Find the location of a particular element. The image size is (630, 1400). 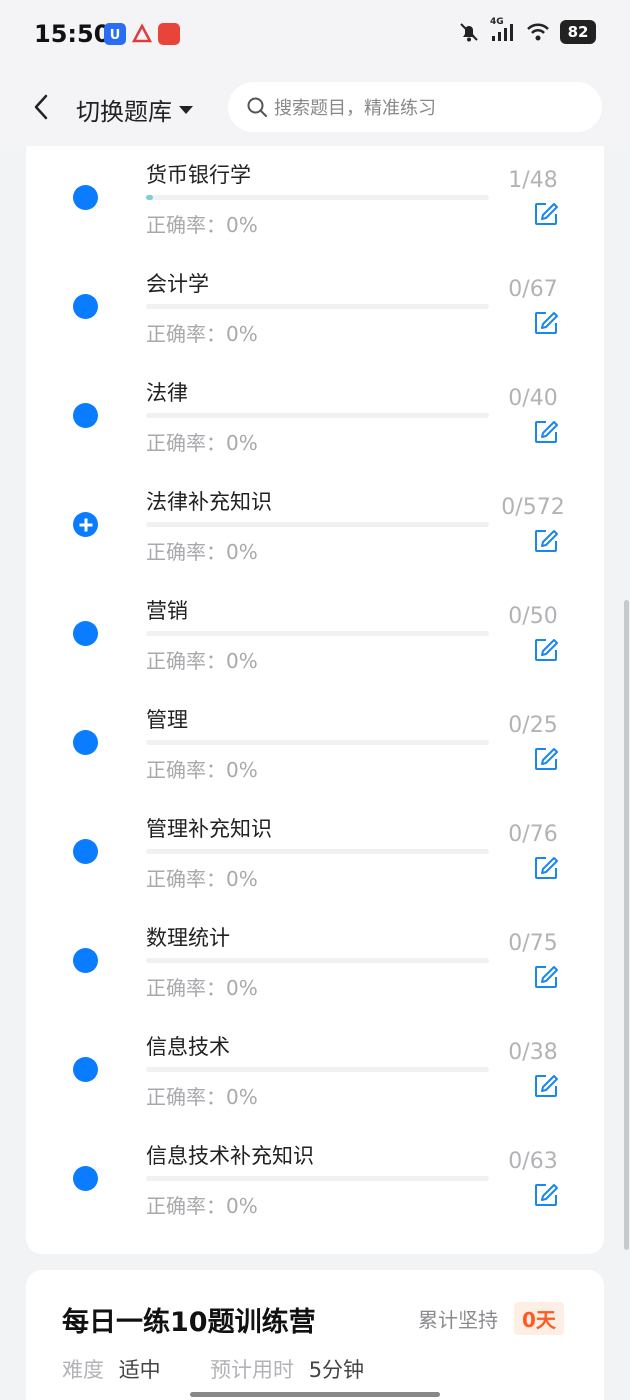

list-item: 管理正确率：0% 0/25 is located at coordinates (315, 745).